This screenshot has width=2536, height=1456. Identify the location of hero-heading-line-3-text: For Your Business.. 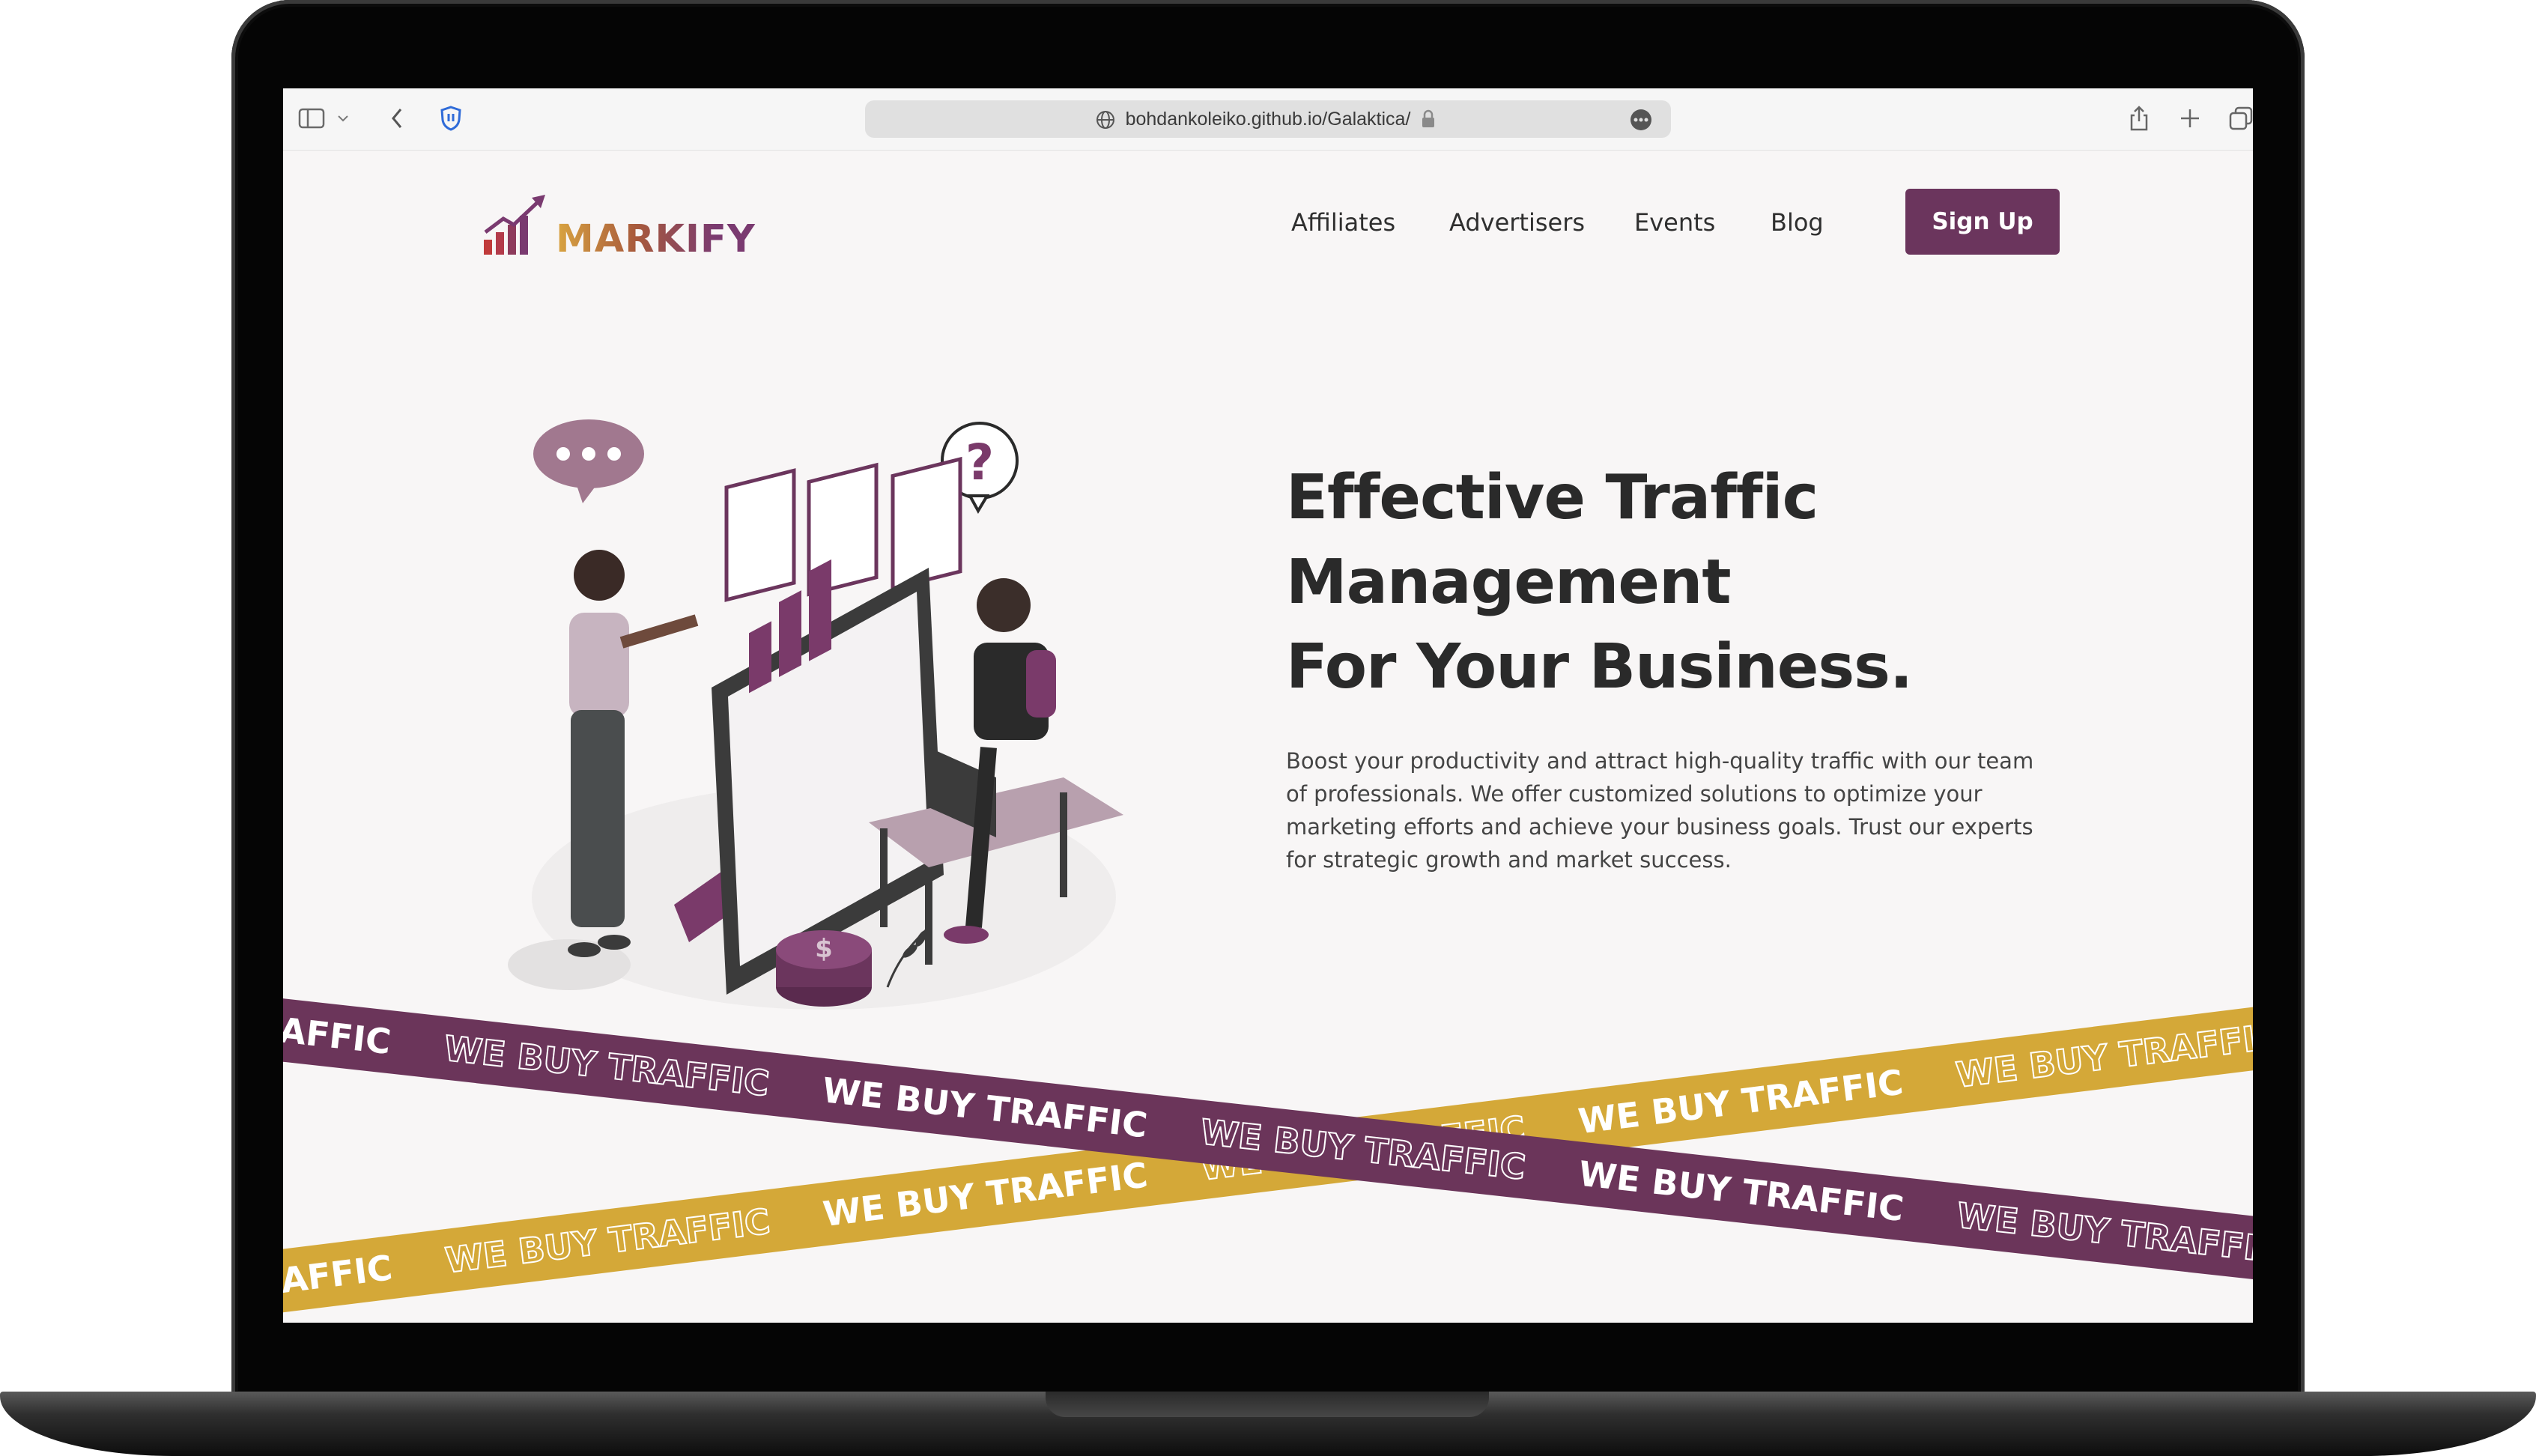
(1599, 667).